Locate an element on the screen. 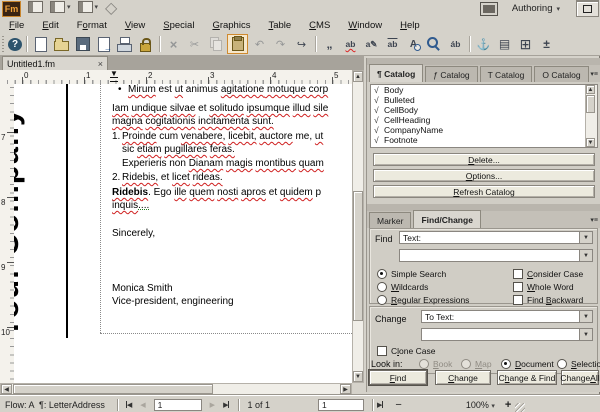 The image size is (600, 412). radio-simple-search: Simple Search is located at coordinates (411, 274).